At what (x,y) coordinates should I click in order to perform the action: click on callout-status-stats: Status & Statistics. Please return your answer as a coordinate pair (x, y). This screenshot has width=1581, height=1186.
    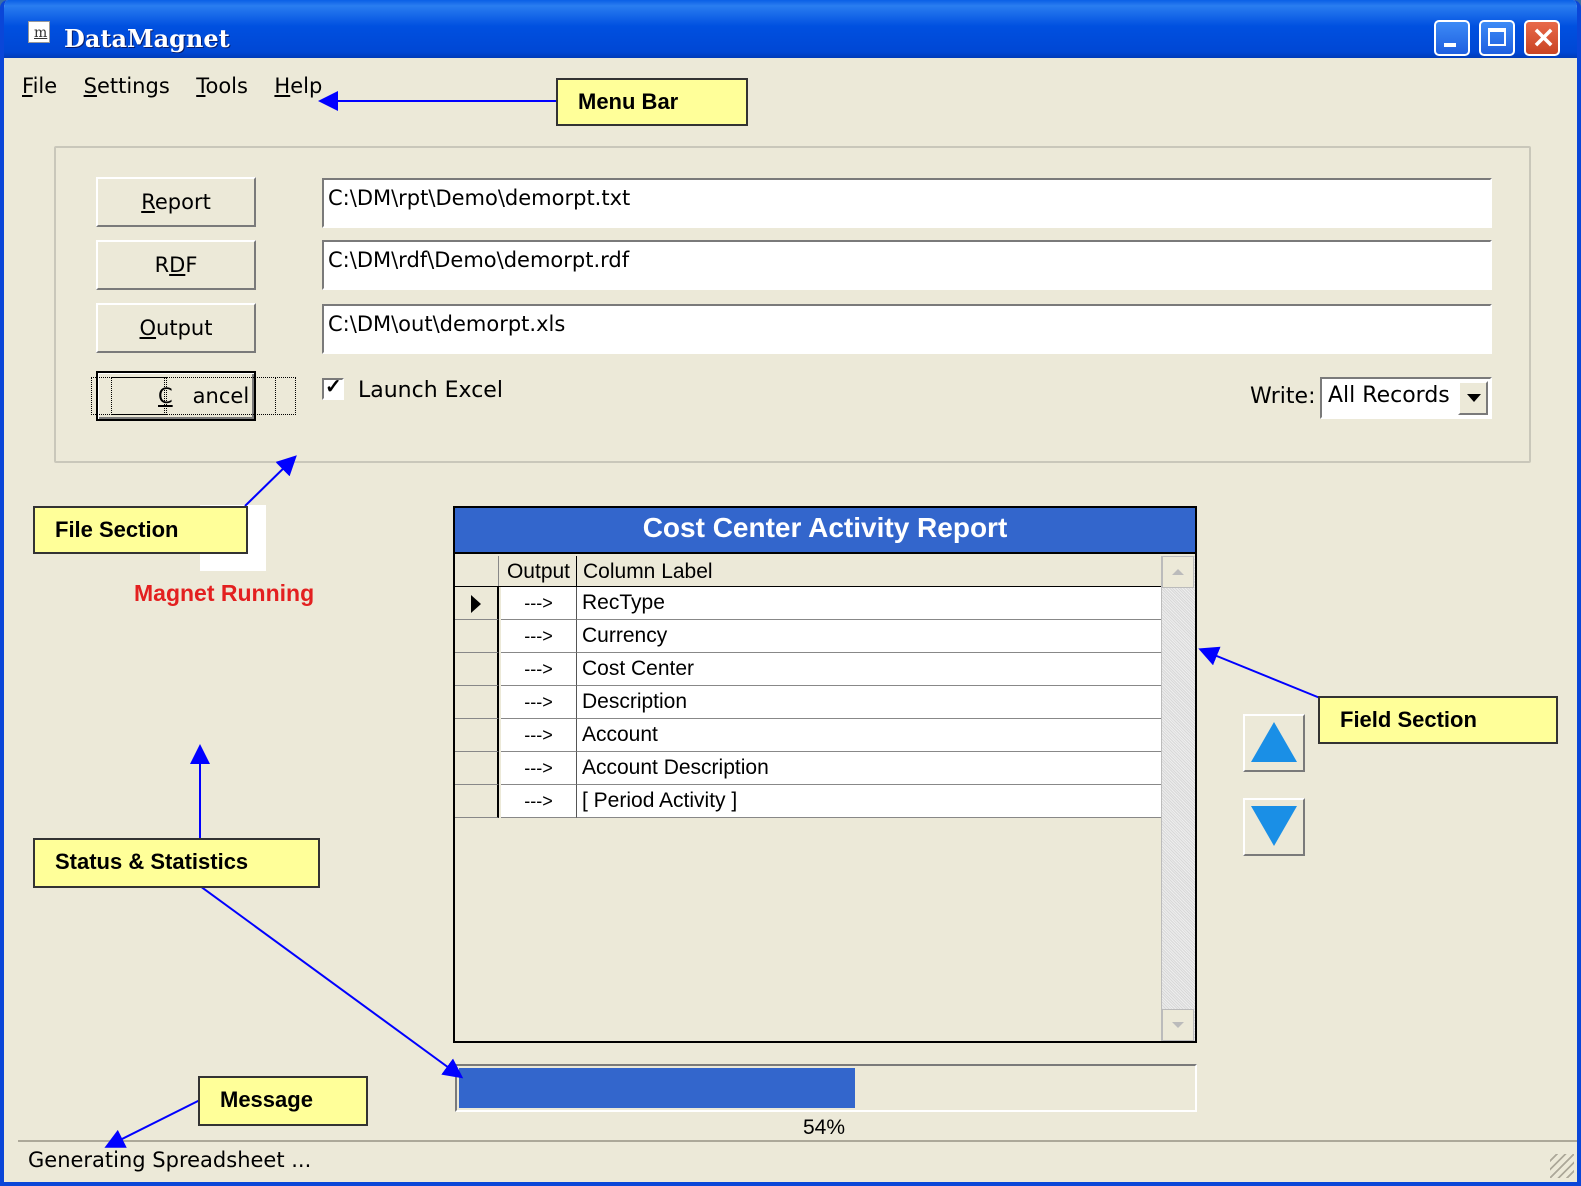
    Looking at the image, I should click on (176, 863).